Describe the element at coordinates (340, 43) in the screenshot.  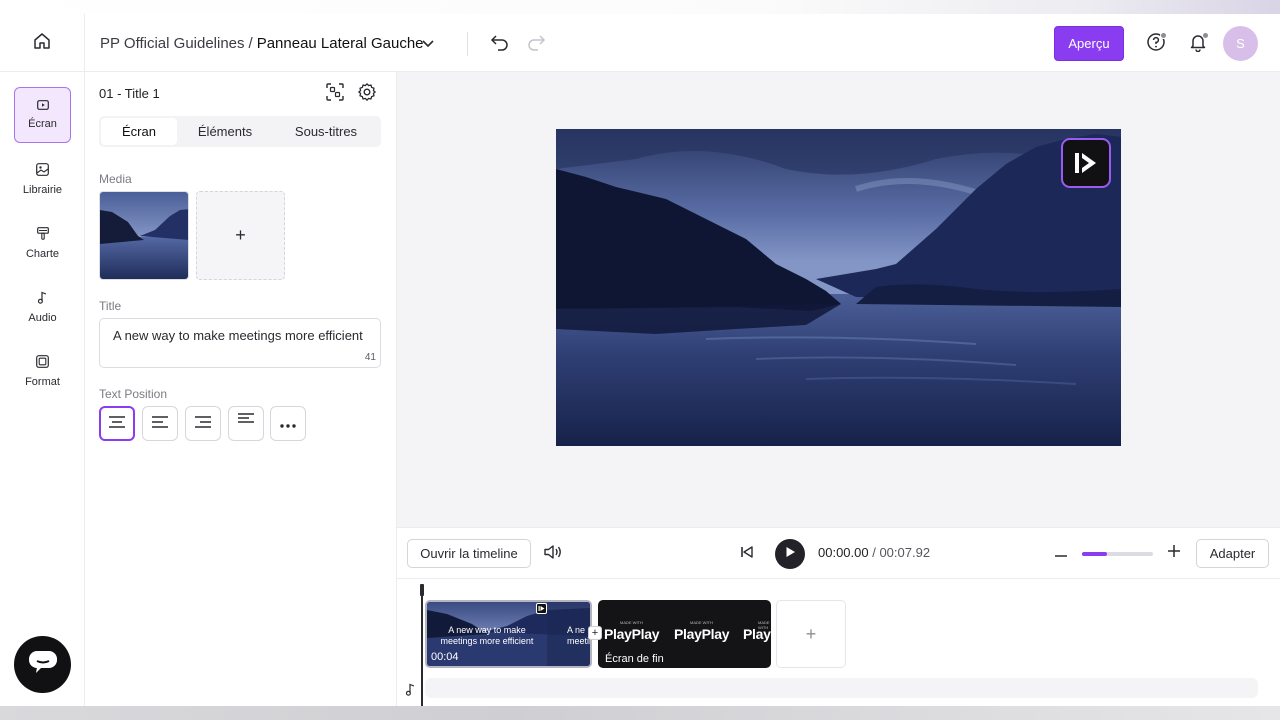
I see `page-name: Panneau Lateral Gauche` at that location.